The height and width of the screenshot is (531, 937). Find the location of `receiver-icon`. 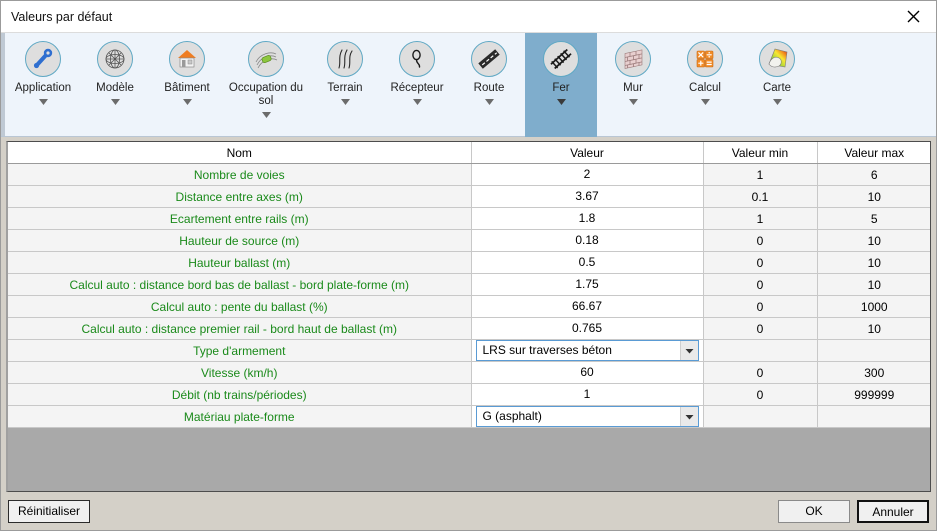

receiver-icon is located at coordinates (417, 59).